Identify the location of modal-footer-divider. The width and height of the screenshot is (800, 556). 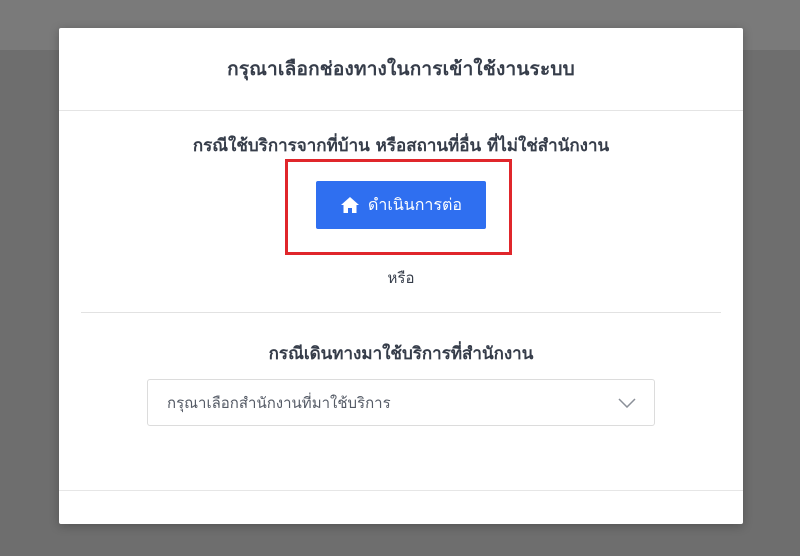
(401, 490).